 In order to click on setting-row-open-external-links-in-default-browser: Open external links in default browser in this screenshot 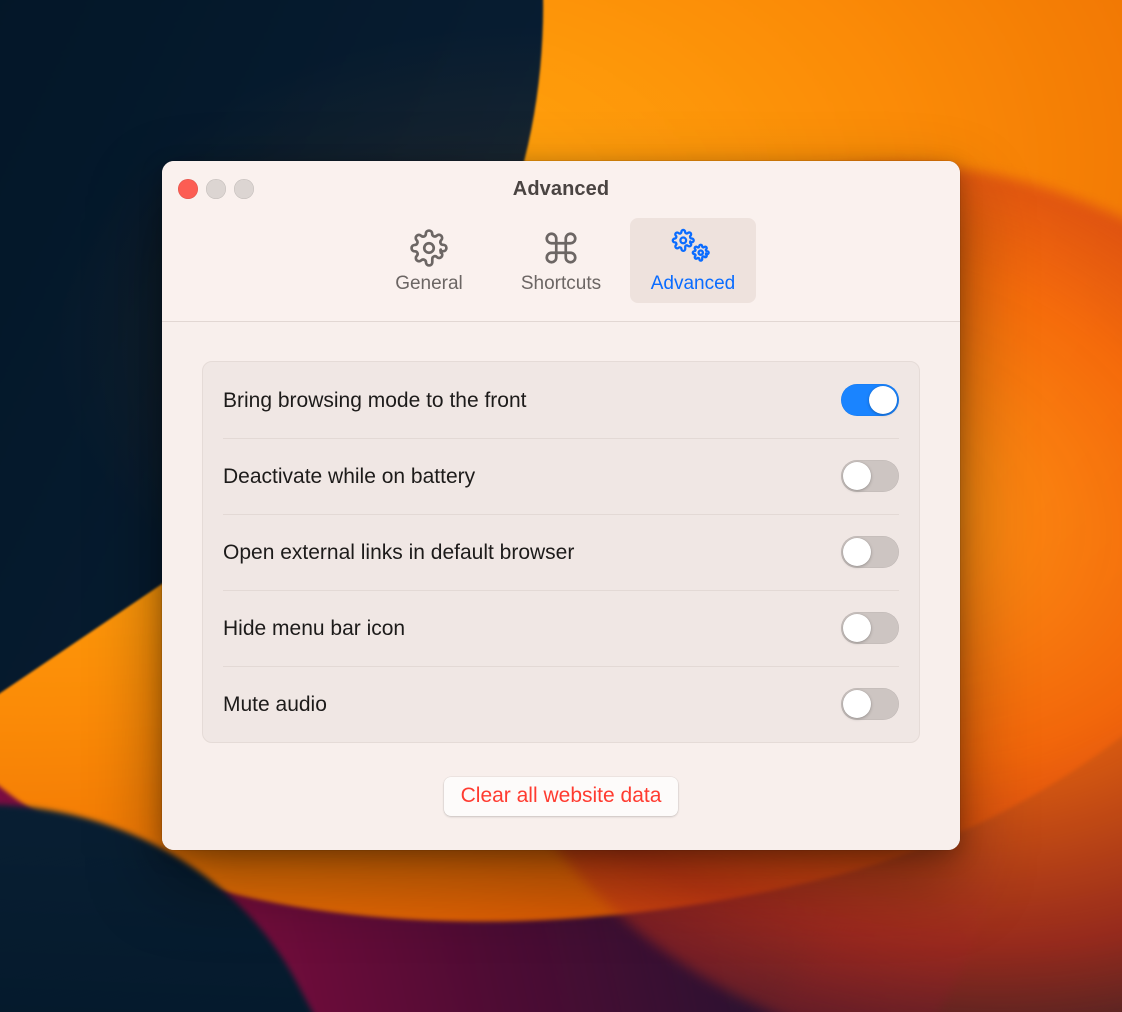, I will do `click(561, 552)`.